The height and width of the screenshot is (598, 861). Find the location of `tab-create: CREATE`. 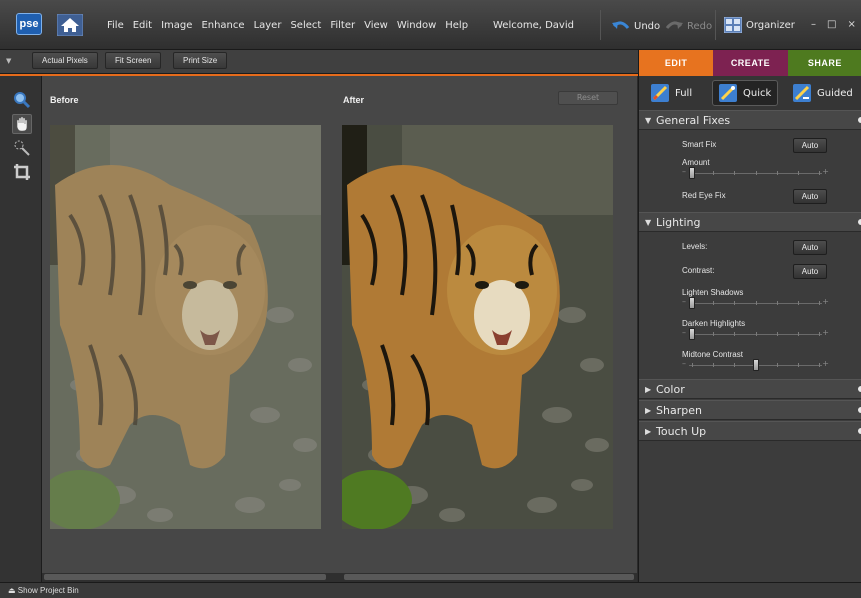

tab-create: CREATE is located at coordinates (750, 63).